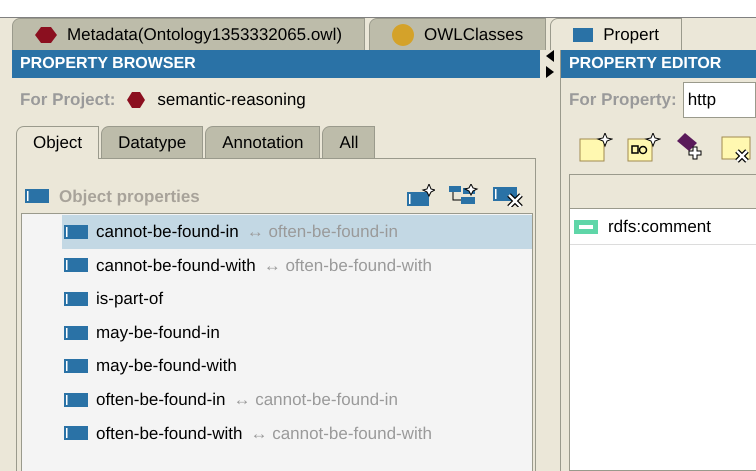  Describe the element at coordinates (130, 299) in the screenshot. I see `property-name: is-part-of` at that location.